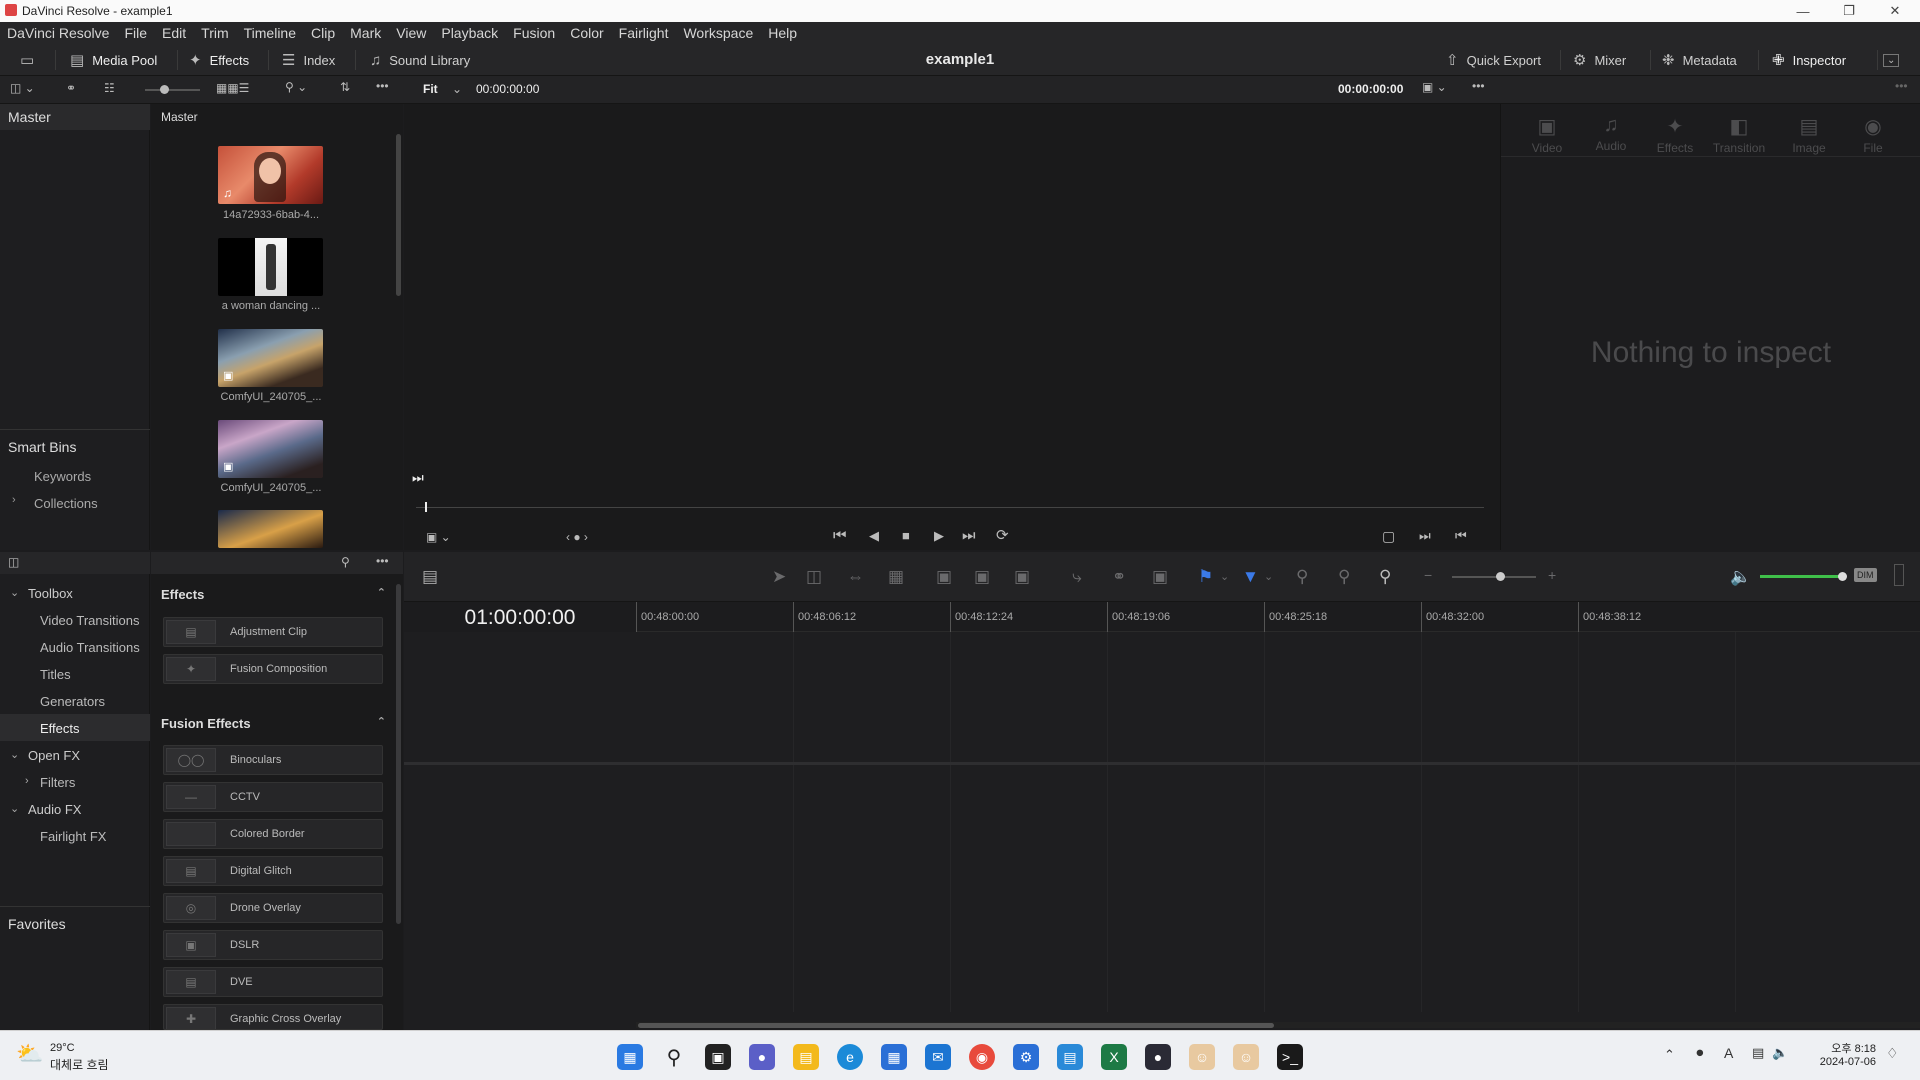  Describe the element at coordinates (1547, 134) in the screenshot. I see `inspector-tab-video: ▣ Video` at that location.